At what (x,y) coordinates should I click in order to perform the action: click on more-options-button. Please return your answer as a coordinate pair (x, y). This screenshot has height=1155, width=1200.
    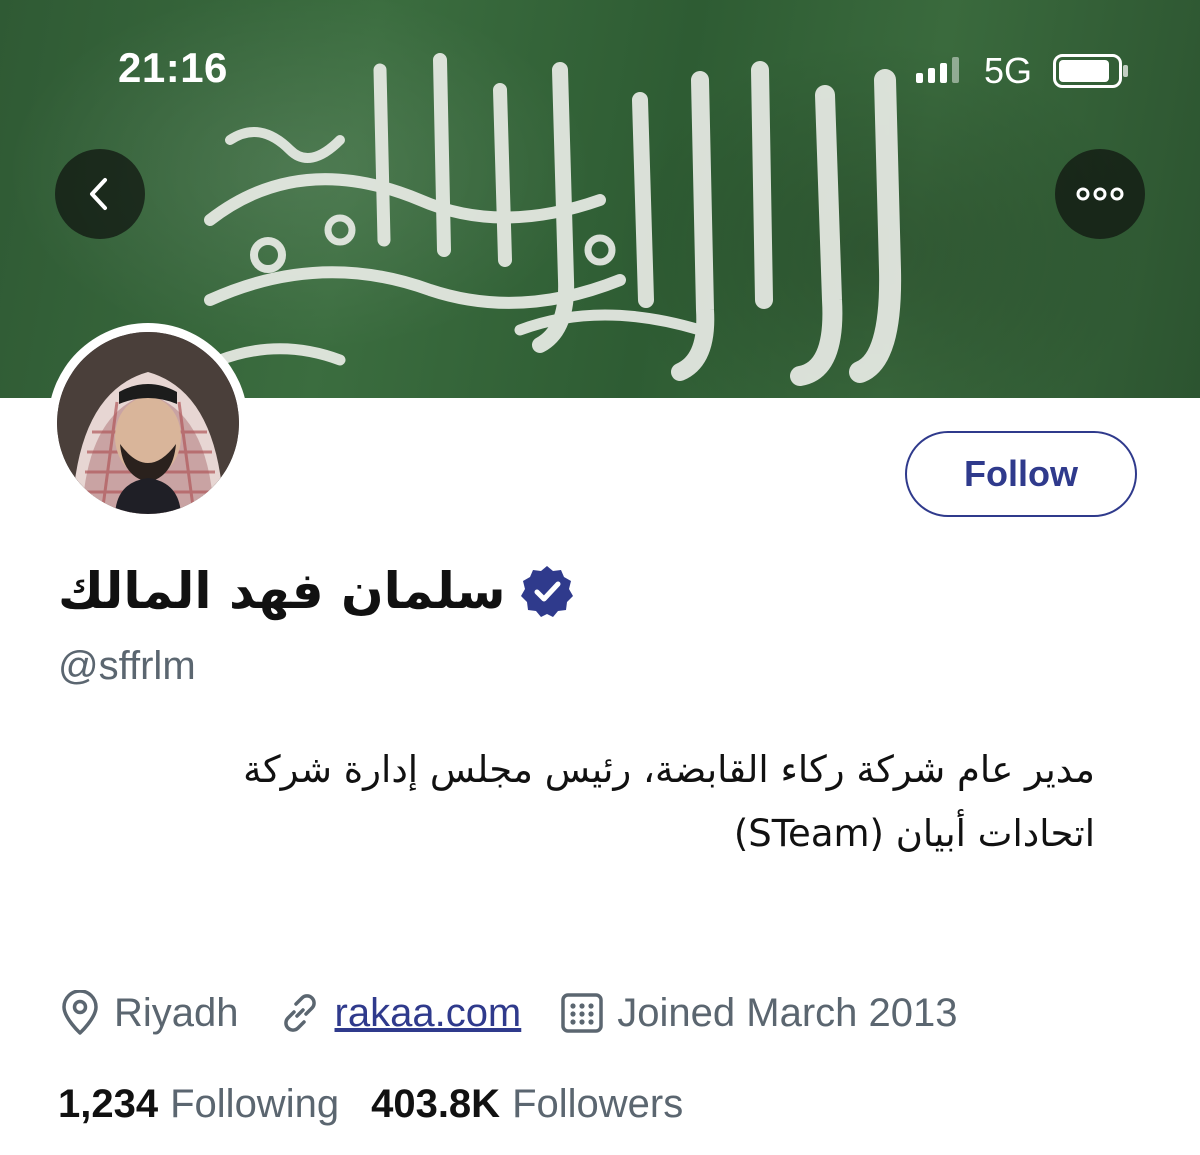
    Looking at the image, I should click on (1100, 194).